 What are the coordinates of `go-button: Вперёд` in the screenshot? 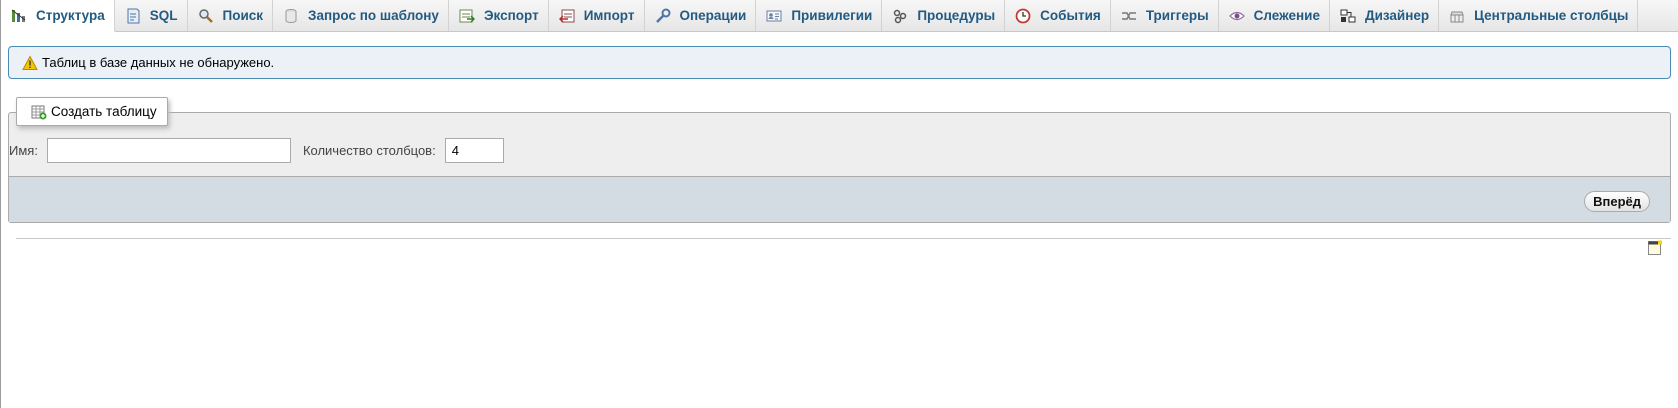 It's located at (1617, 201).